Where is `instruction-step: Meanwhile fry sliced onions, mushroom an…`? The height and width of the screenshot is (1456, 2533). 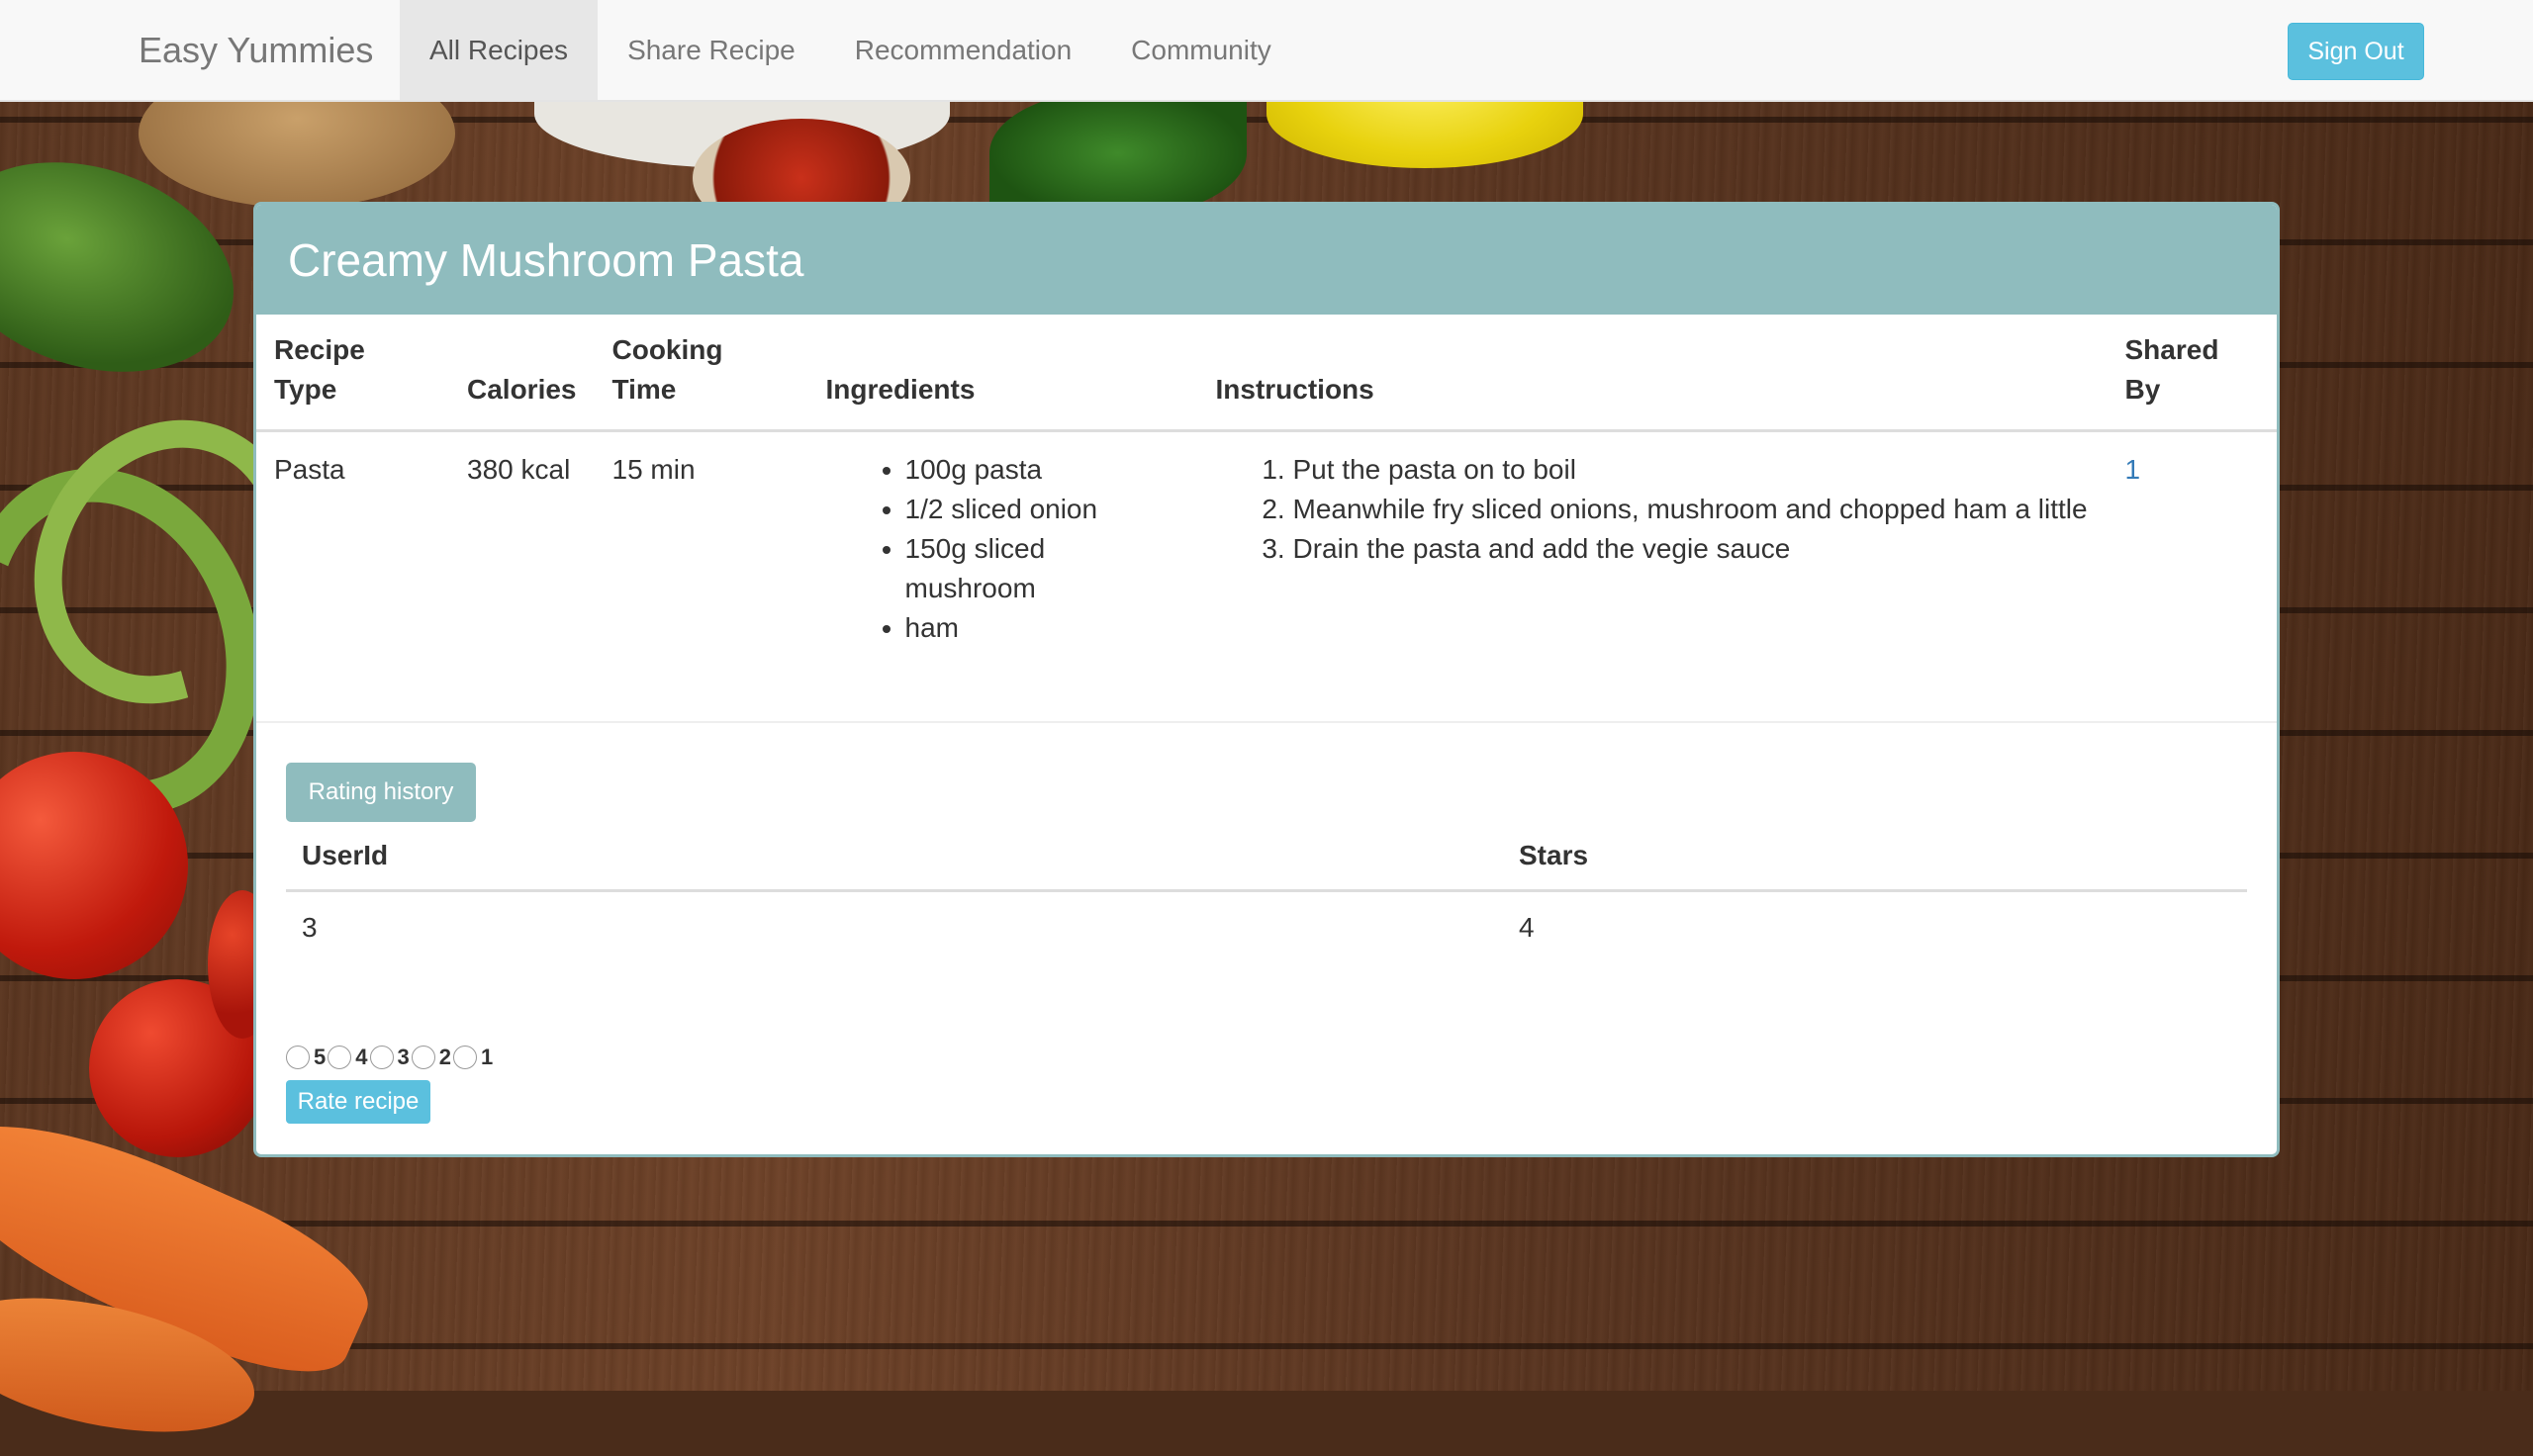 instruction-step: Meanwhile fry sliced onions, mushroom an… is located at coordinates (1692, 509).